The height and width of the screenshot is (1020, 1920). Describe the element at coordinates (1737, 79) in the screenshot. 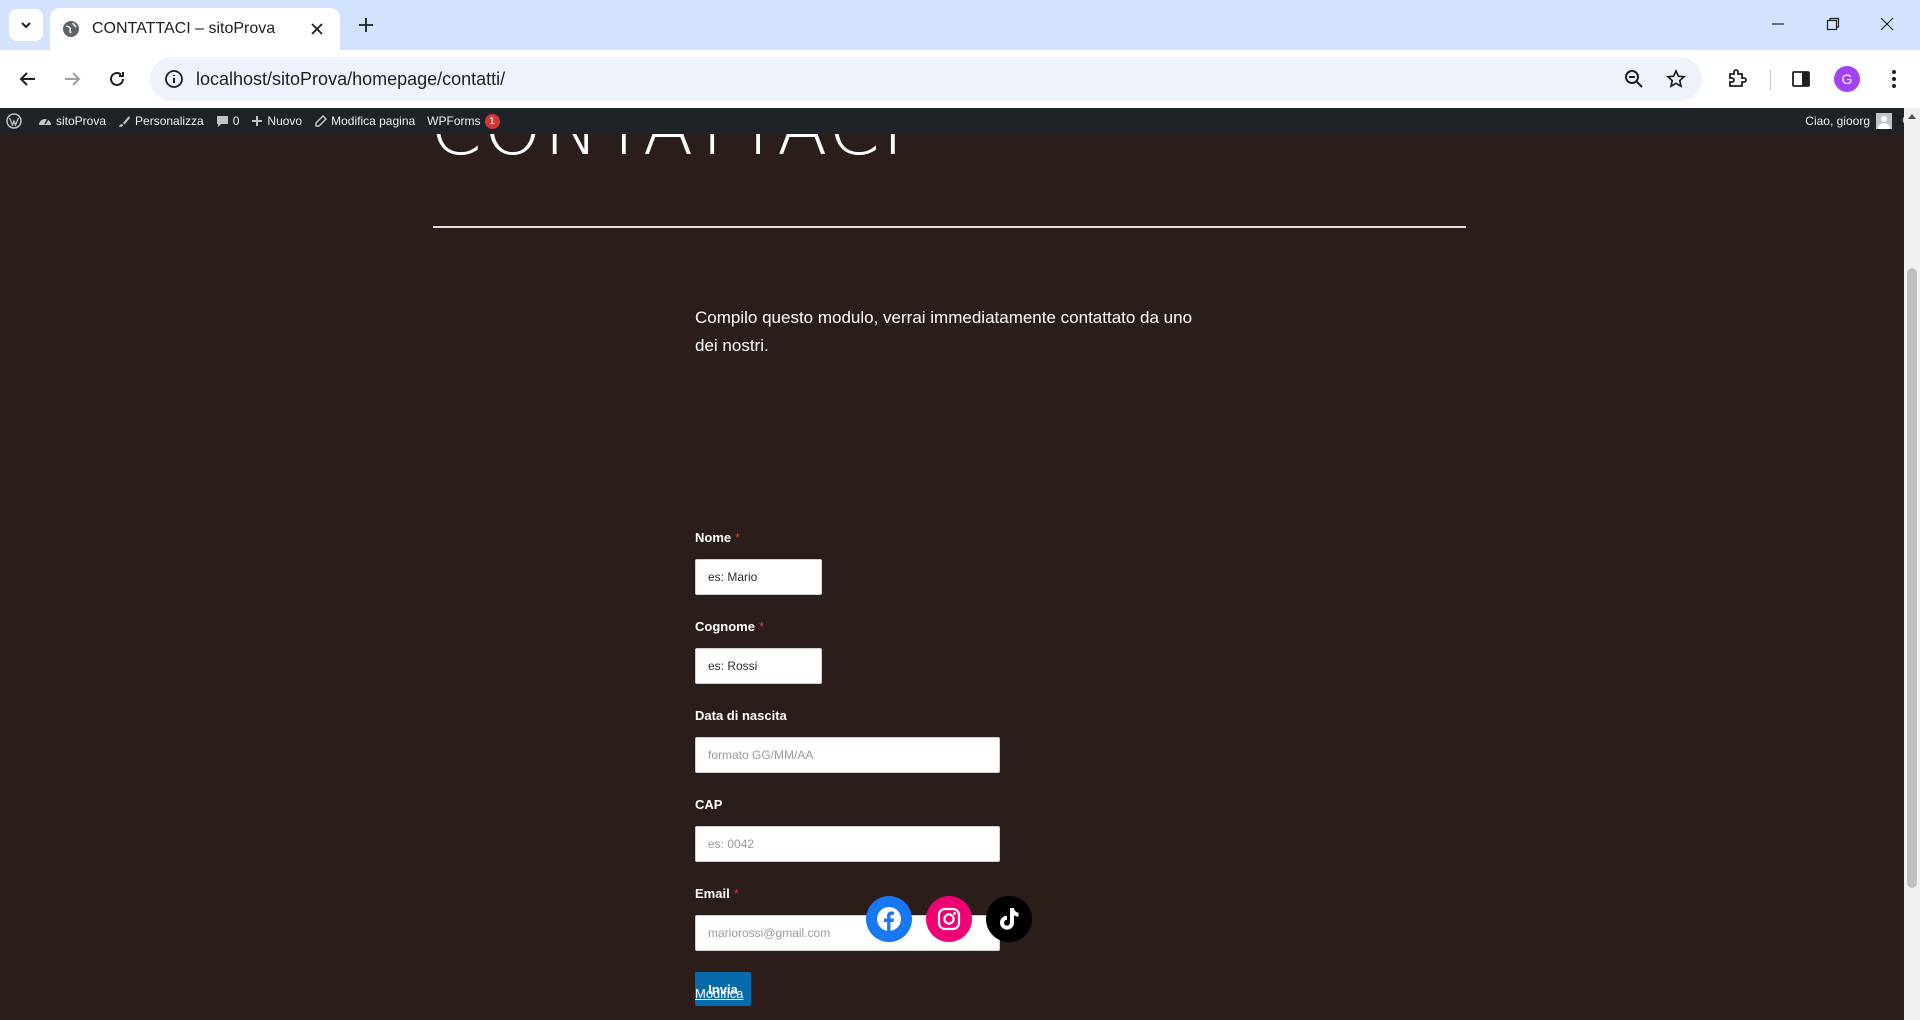

I see `extensions-icon` at that location.